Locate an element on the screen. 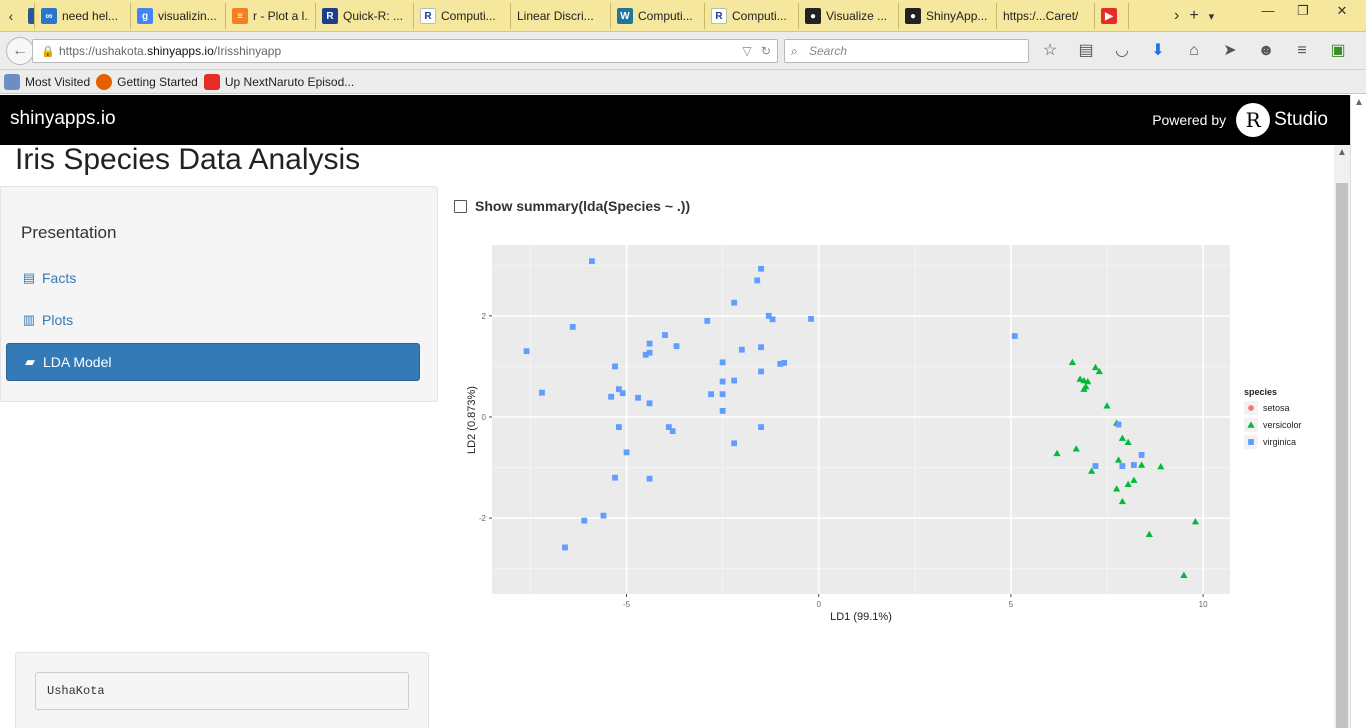  page-scroll-up-icon: ▲ is located at coordinates (1358, 103).